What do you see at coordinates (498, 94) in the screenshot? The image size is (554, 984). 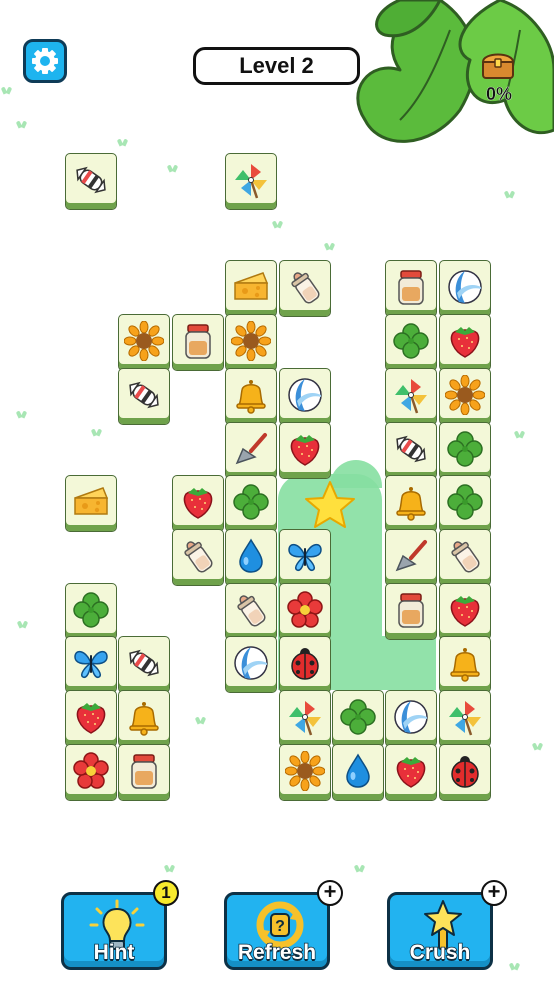 I see `chest-progress-text: 0%` at bounding box center [498, 94].